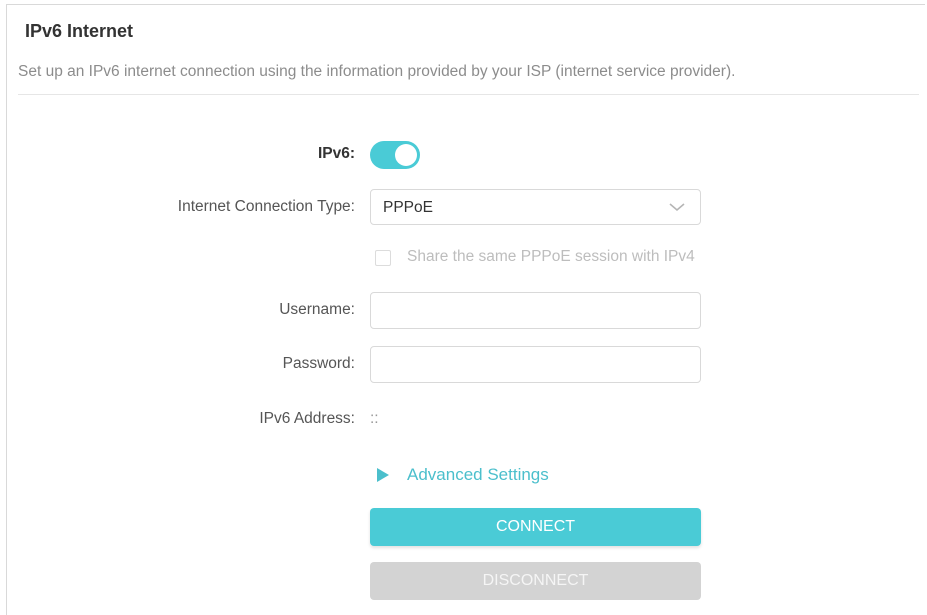  What do you see at coordinates (307, 418) in the screenshot?
I see `ipv6-address-label: IPv6 Address:` at bounding box center [307, 418].